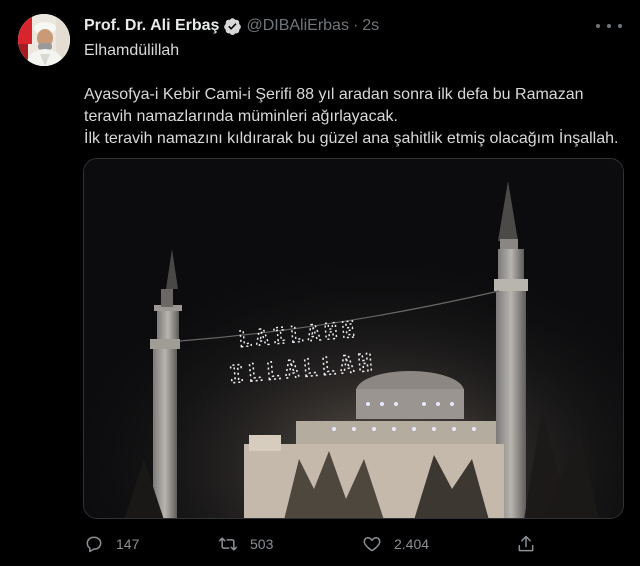 The image size is (640, 566). I want to click on avatar-image, so click(44, 40).